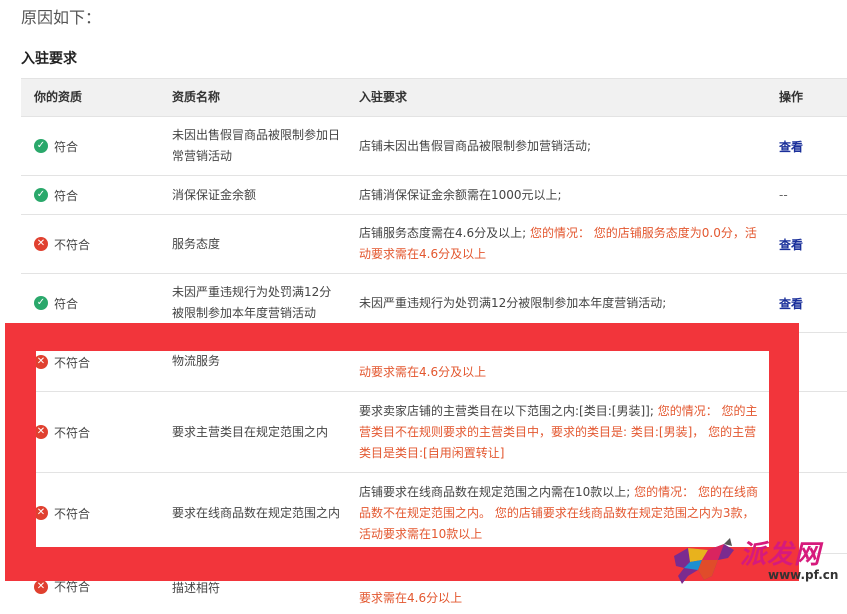 The image size is (847, 614). Describe the element at coordinates (803, 575) in the screenshot. I see `watermark-url: www.pf.cn` at that location.